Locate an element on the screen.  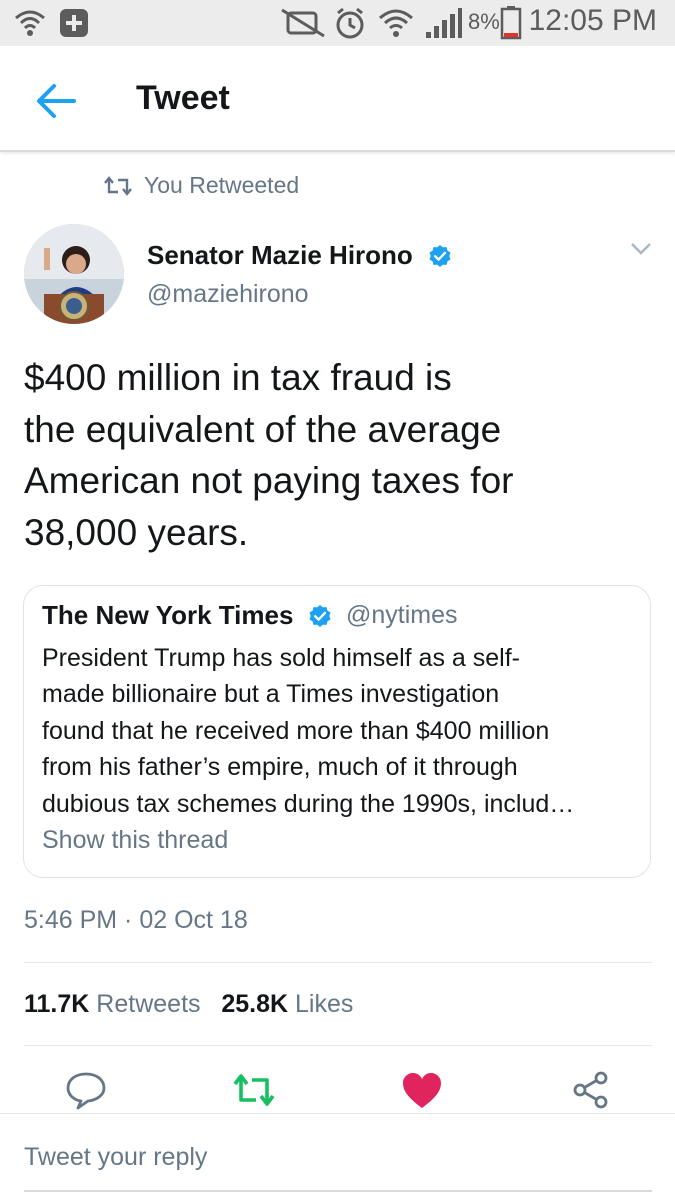
reply-input: Tweet your reply is located at coordinates (115, 1157).